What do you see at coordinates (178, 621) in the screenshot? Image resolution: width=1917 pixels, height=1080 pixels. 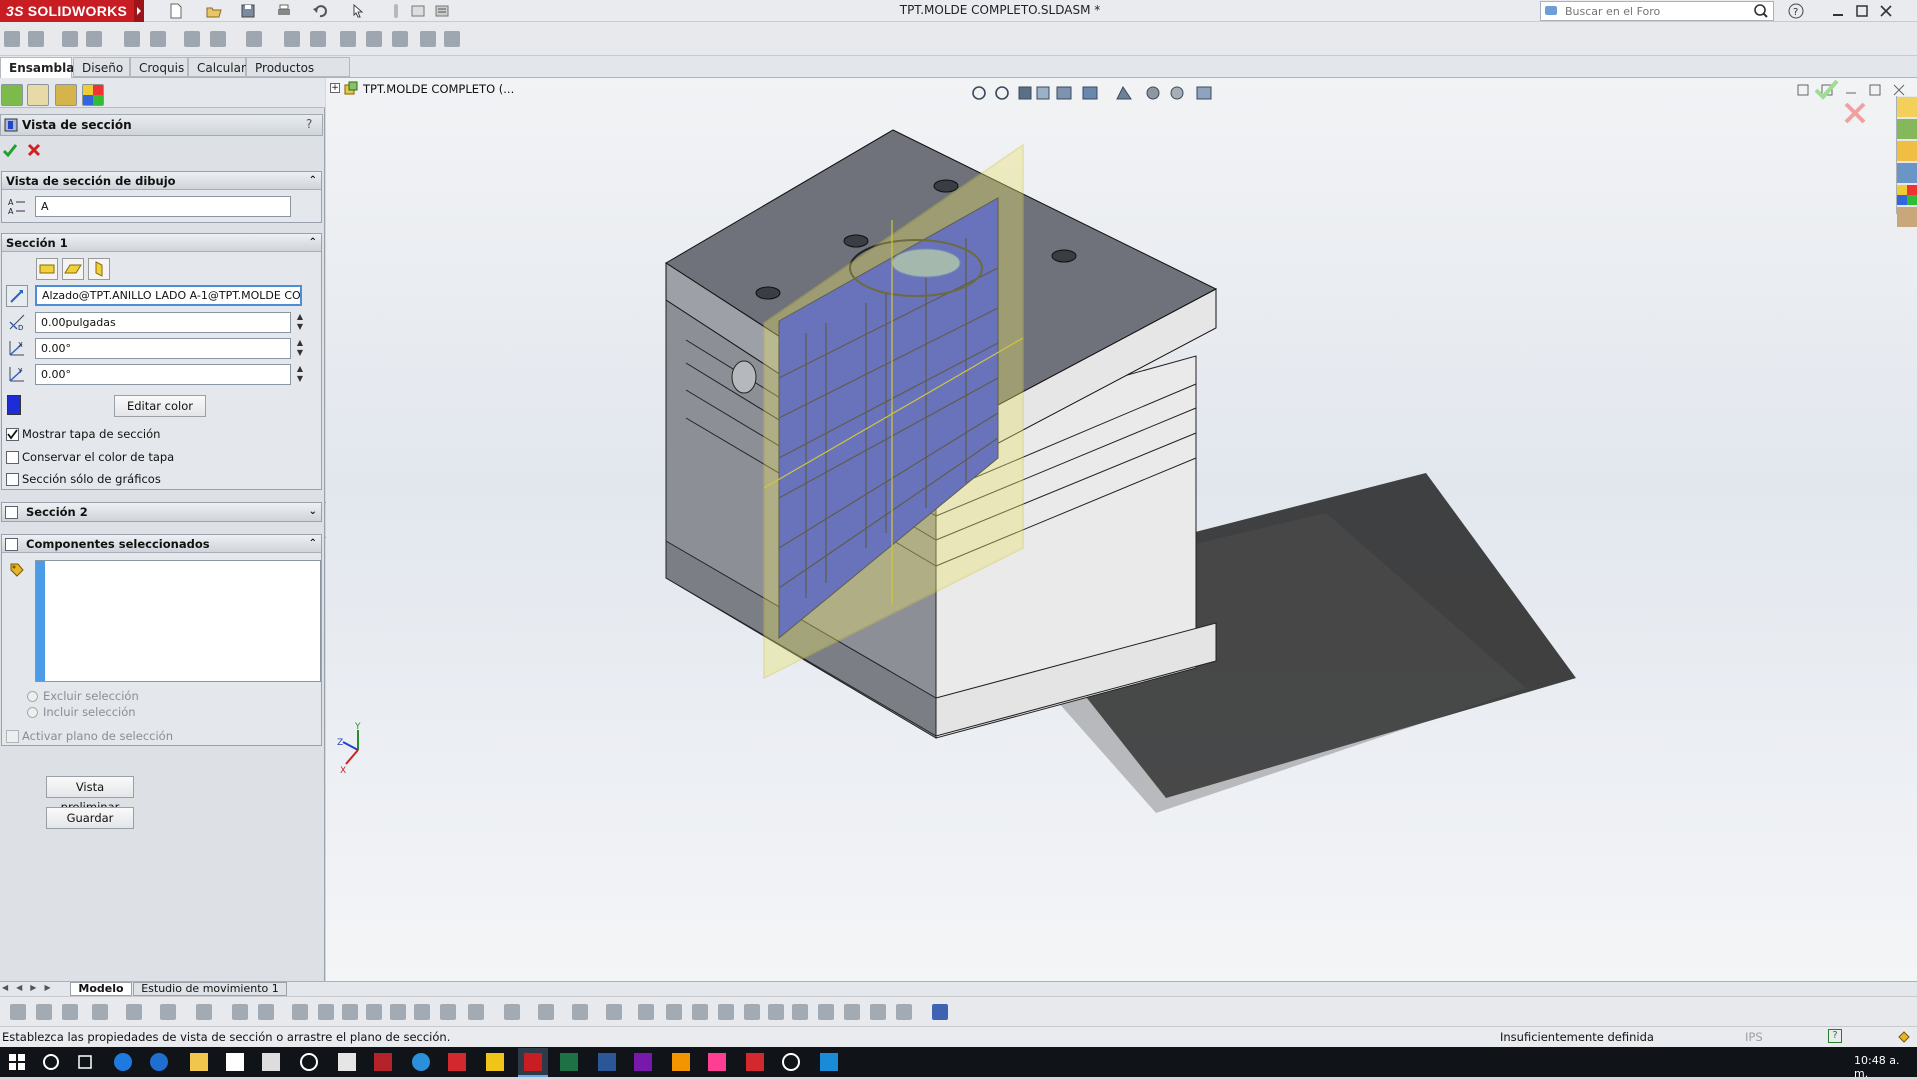 I see `selected-components-list` at bounding box center [178, 621].